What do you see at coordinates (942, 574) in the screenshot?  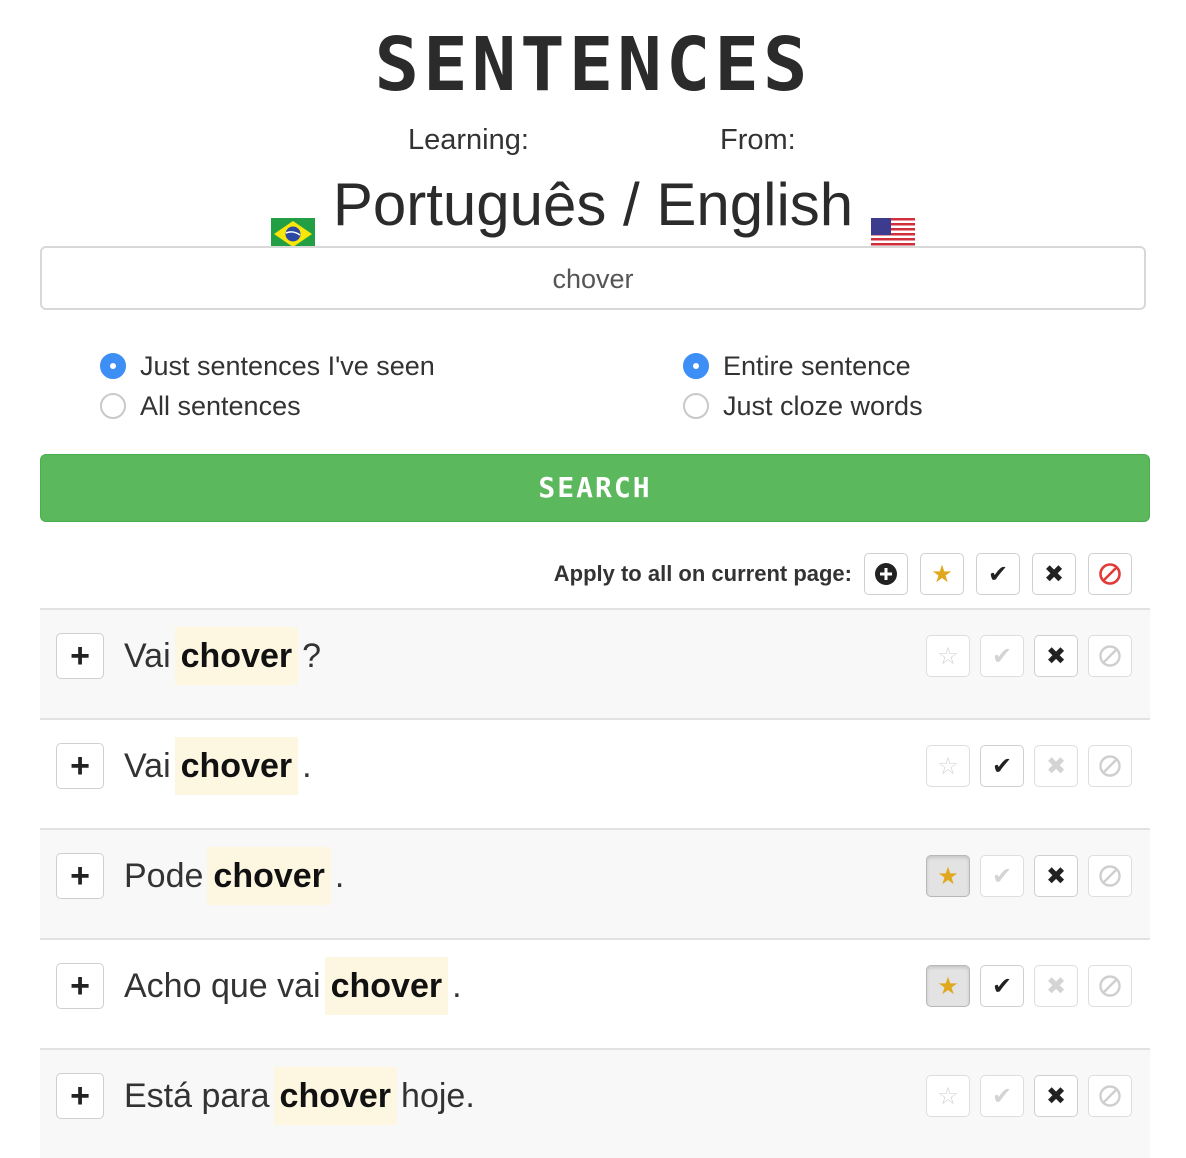 I see `star-all-button: ★` at bounding box center [942, 574].